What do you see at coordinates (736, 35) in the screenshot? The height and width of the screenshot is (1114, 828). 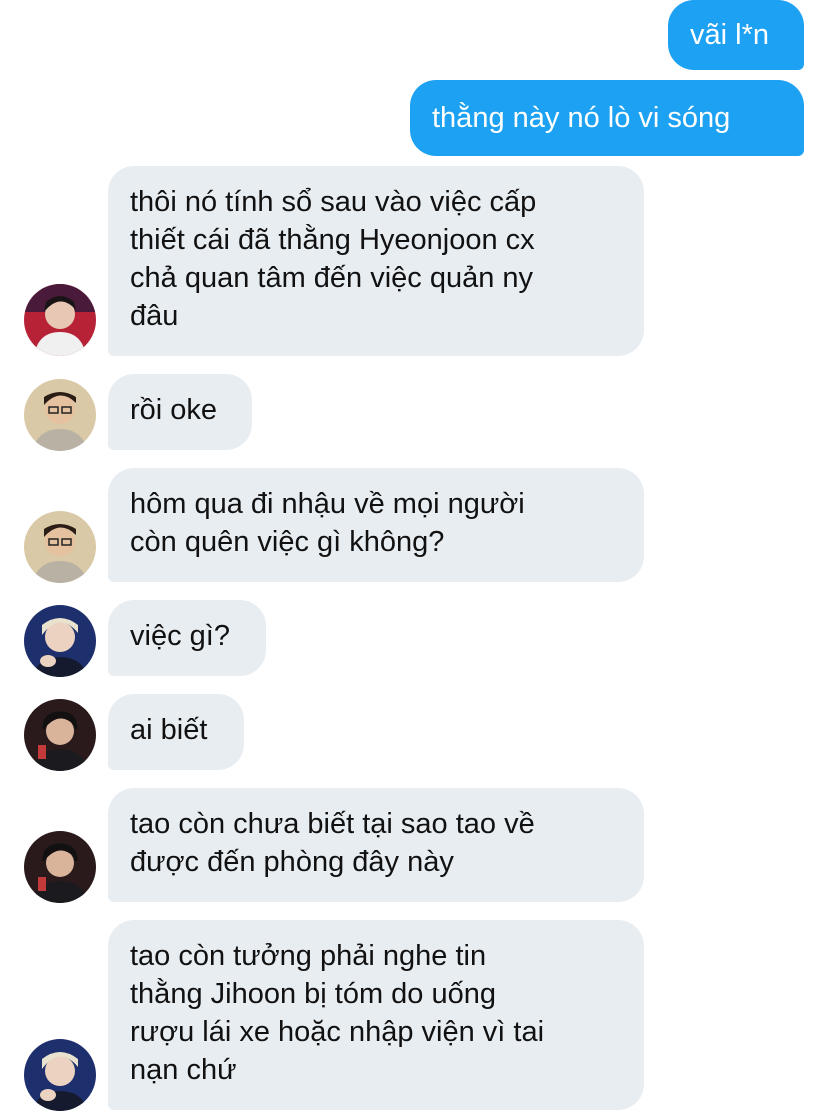 I see `message-bubble-sent: vãi l*n` at bounding box center [736, 35].